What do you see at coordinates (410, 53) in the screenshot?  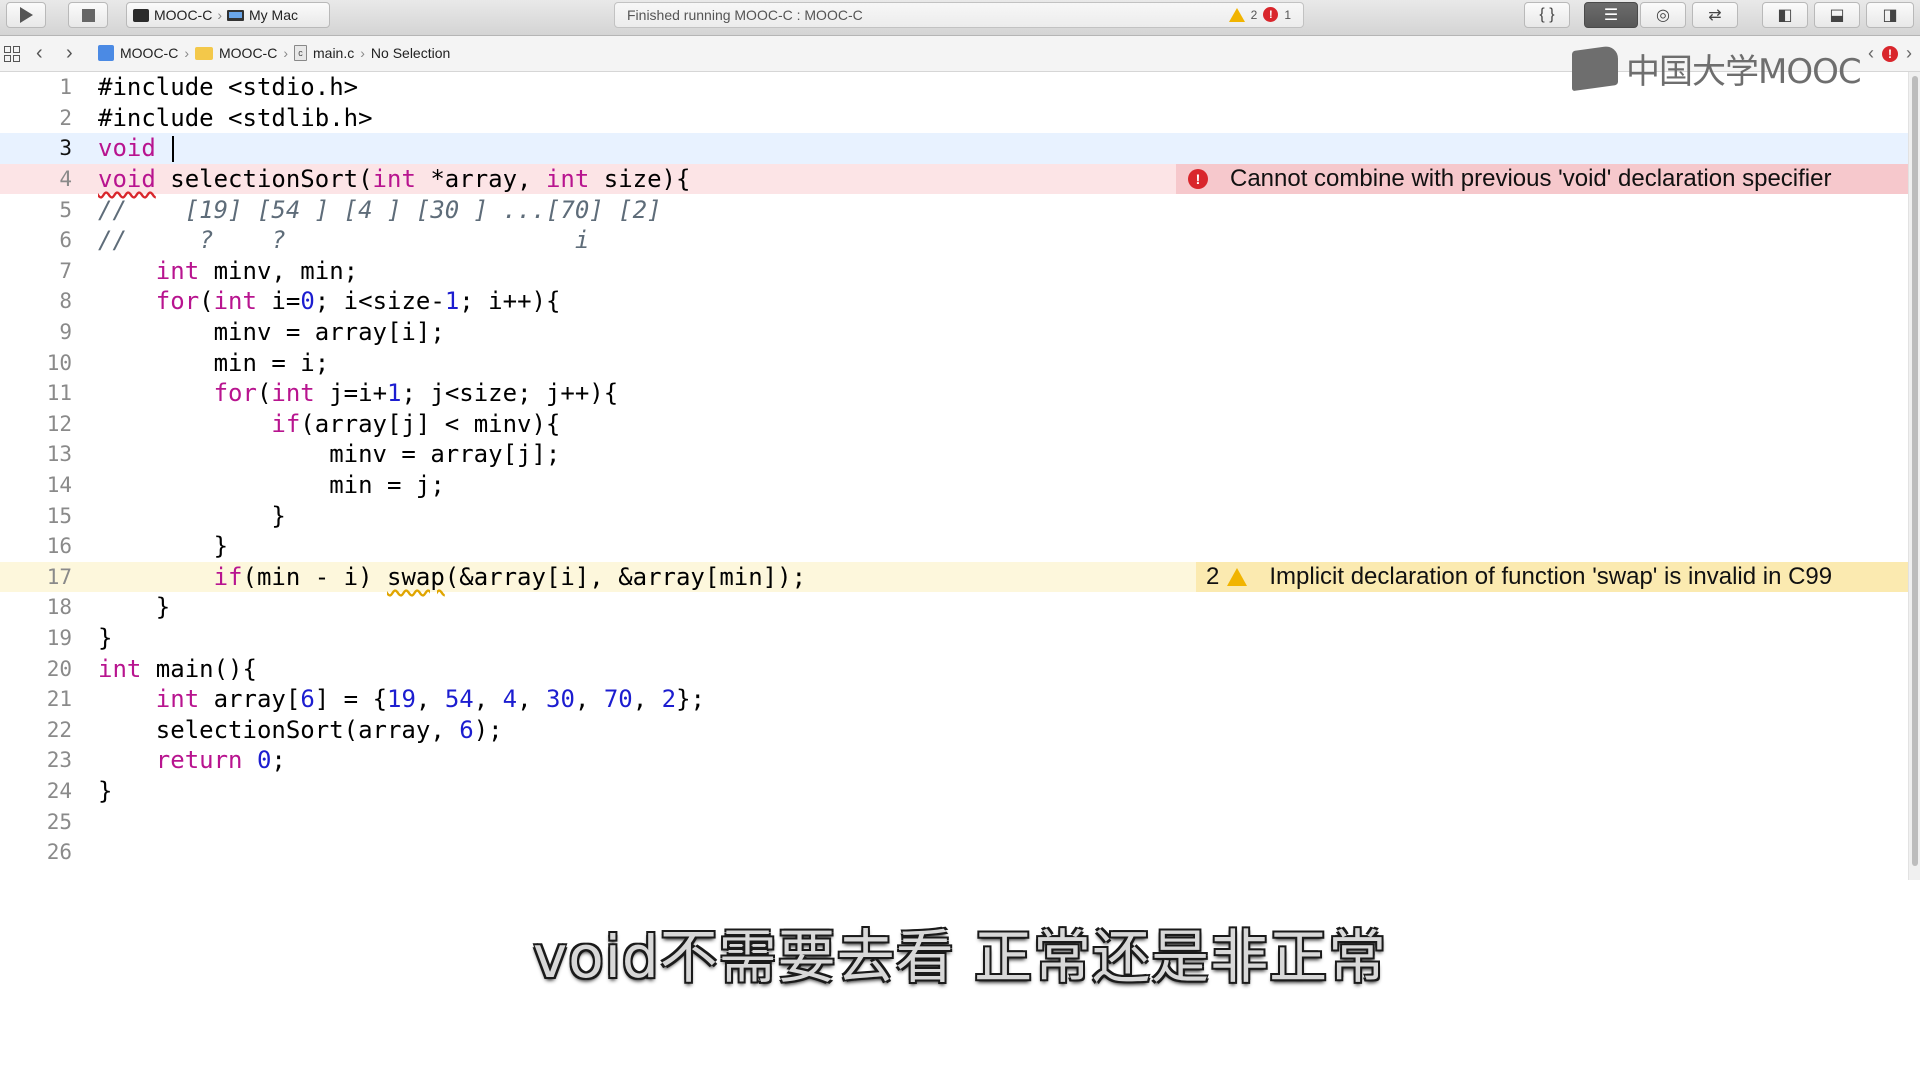 I see `breadcrumb-selection: No Selection` at bounding box center [410, 53].